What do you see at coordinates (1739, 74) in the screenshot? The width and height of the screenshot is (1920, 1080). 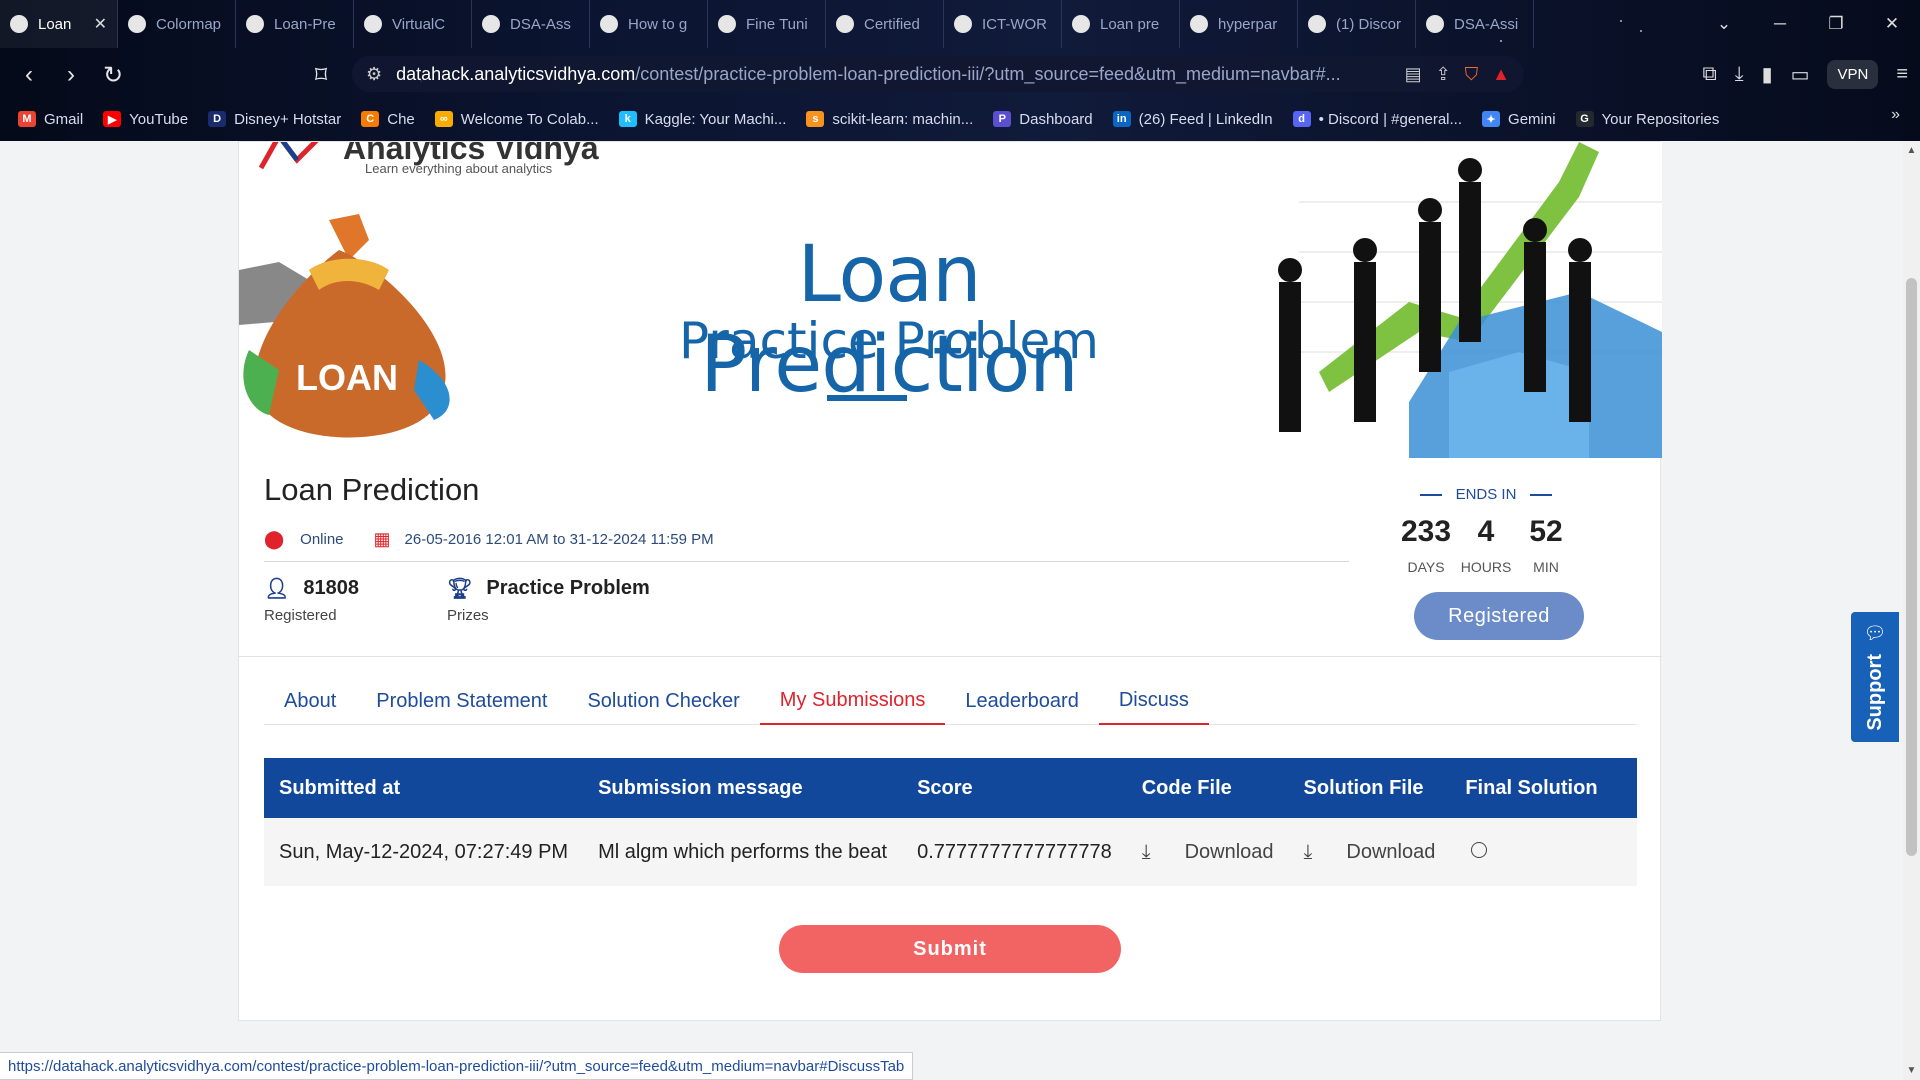 I see `downloads-icon: ⤓` at bounding box center [1739, 74].